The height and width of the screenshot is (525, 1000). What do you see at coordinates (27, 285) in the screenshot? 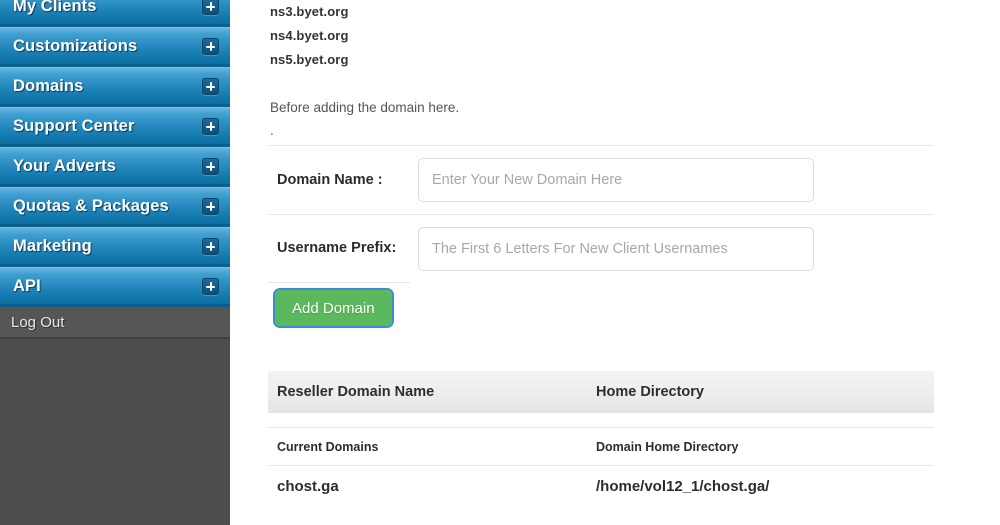
I see `sidebar-item-label: API` at bounding box center [27, 285].